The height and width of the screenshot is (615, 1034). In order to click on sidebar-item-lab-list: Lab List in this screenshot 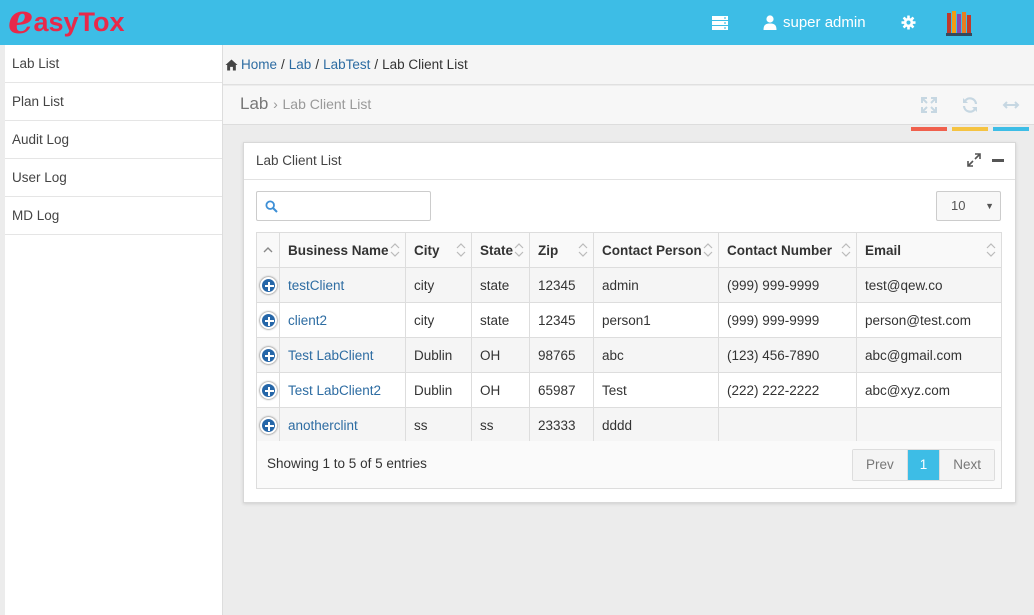, I will do `click(113, 64)`.